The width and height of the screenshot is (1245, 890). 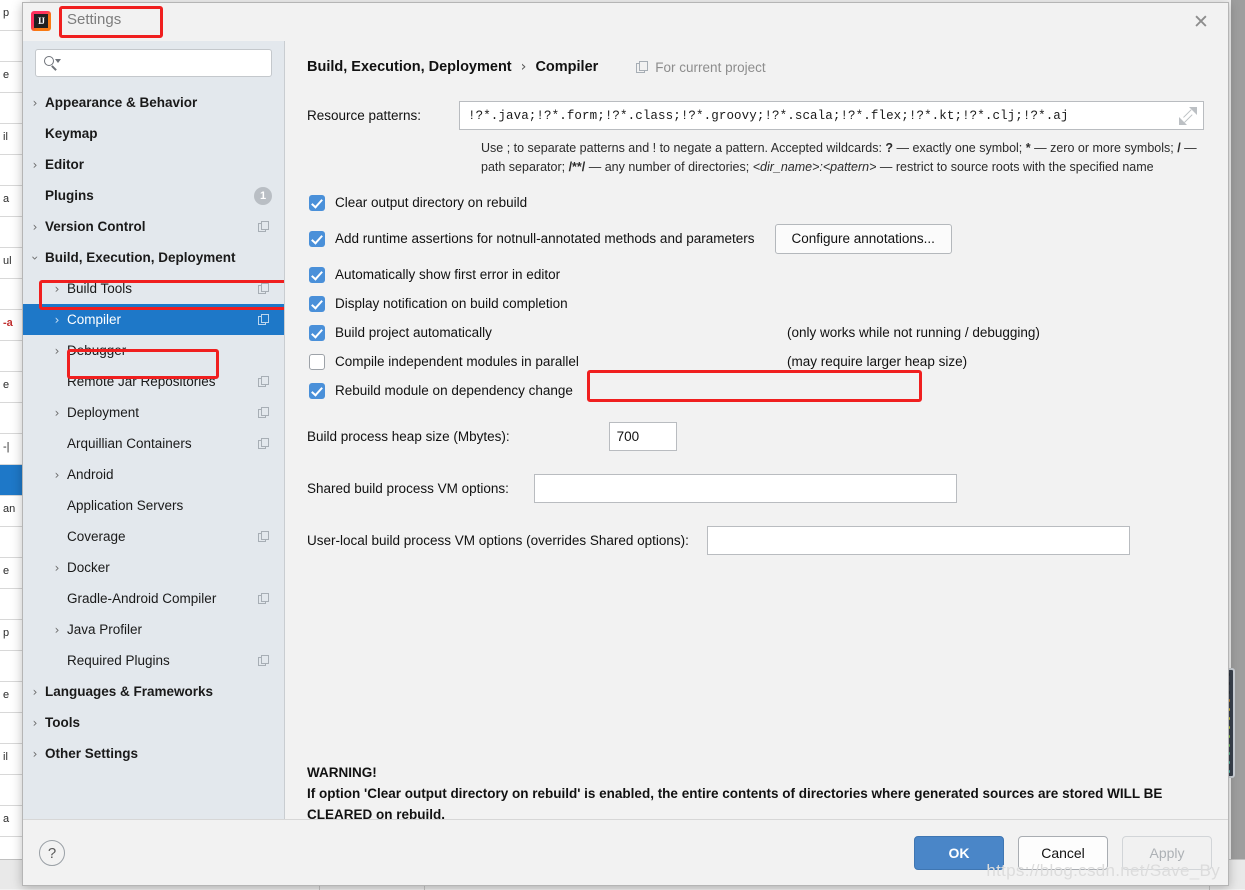 What do you see at coordinates (153, 319) in the screenshot?
I see `sidebar-item-compiler: ›Compiler` at bounding box center [153, 319].